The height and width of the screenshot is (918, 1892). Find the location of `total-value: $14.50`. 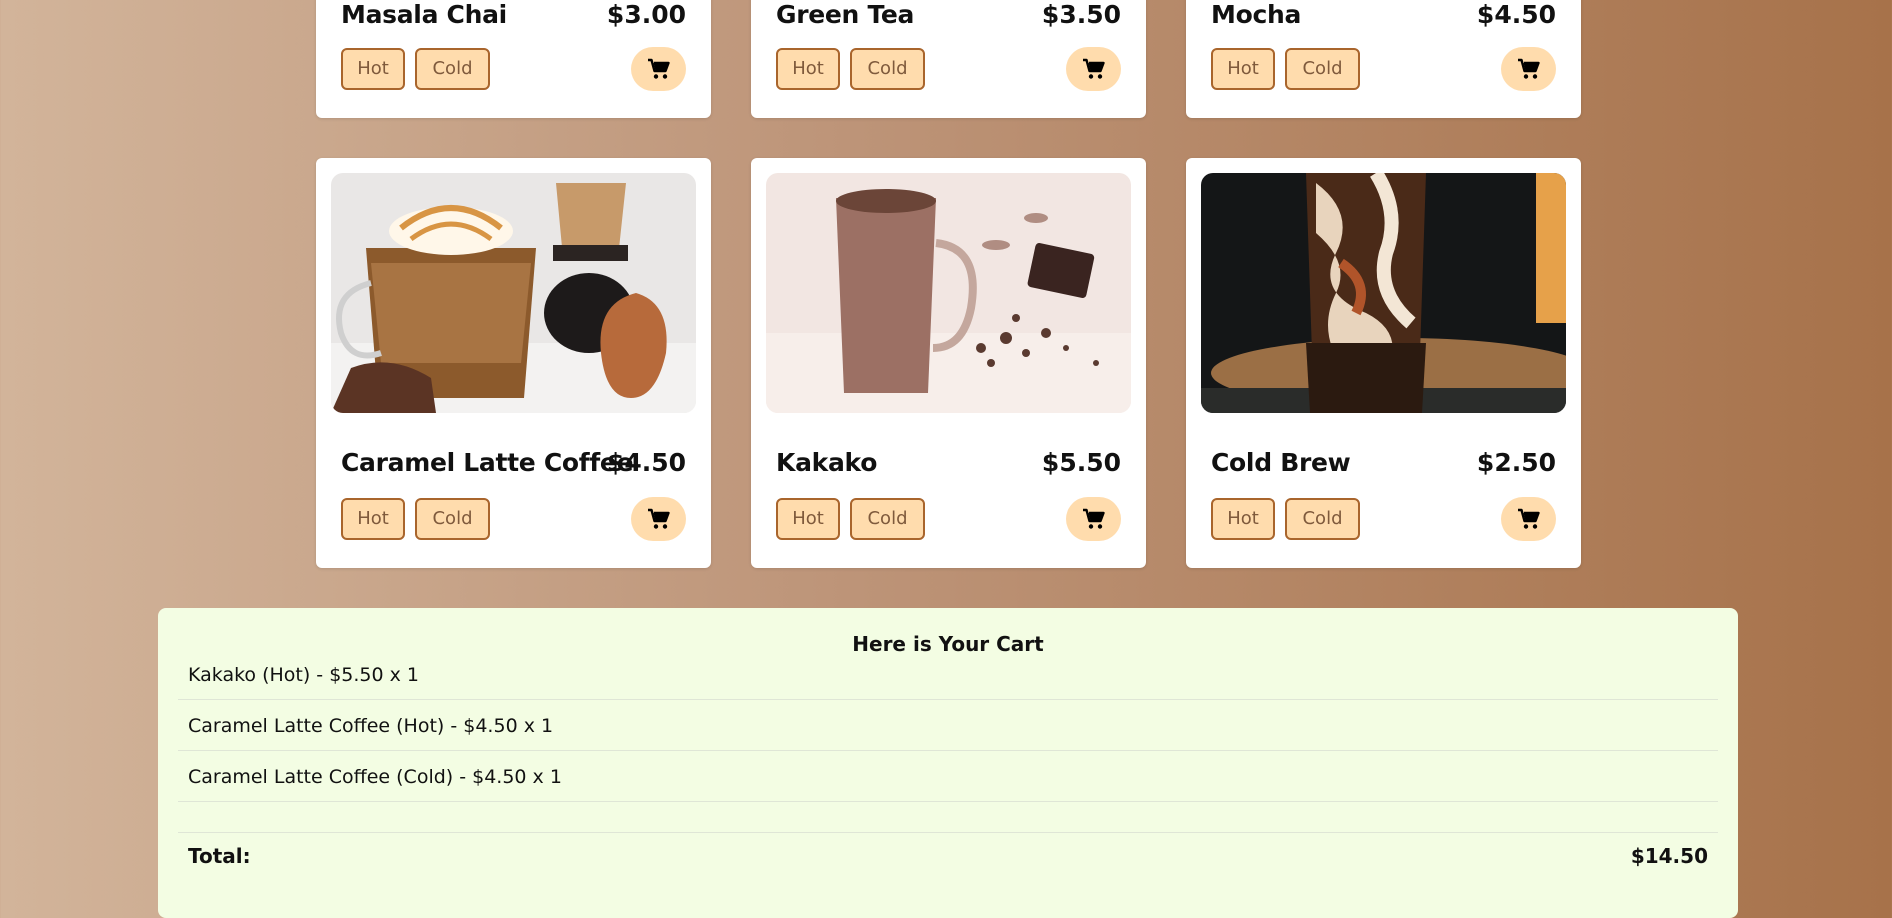

total-value: $14.50 is located at coordinates (1669, 856).